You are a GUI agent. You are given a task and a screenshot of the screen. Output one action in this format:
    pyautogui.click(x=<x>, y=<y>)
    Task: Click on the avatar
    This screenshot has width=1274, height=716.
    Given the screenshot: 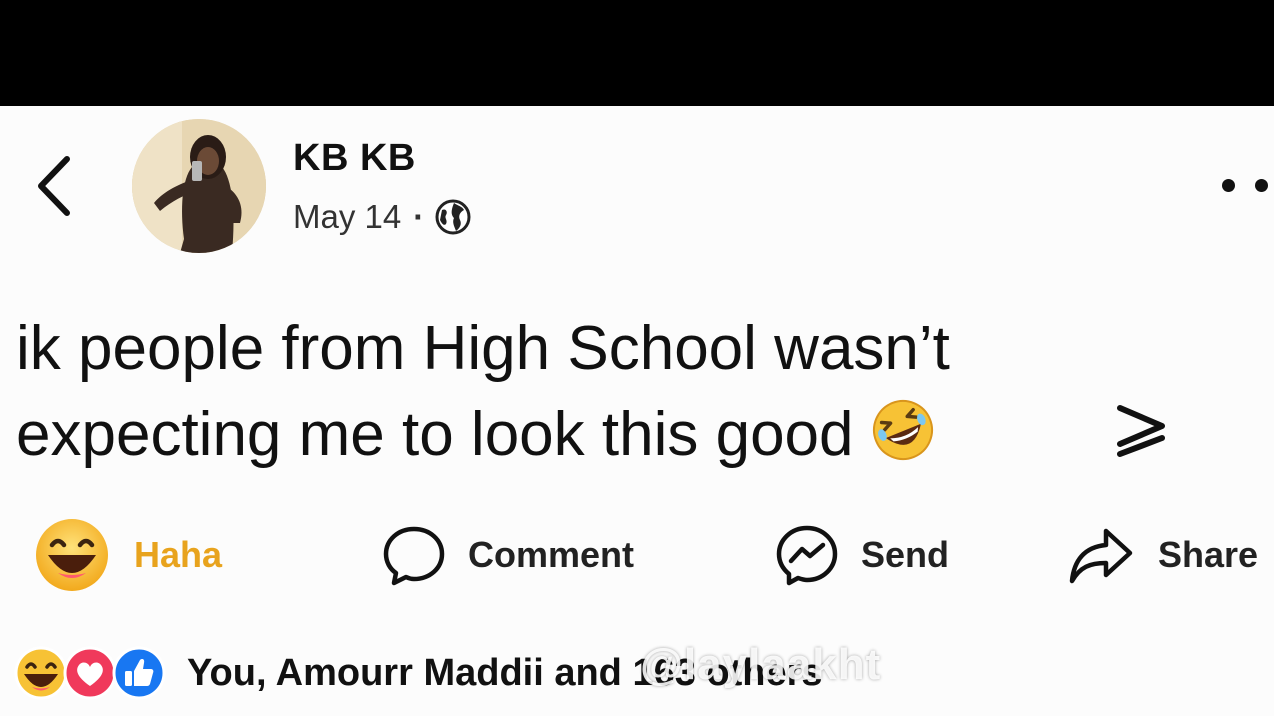 What is the action you would take?
    pyautogui.click(x=199, y=186)
    